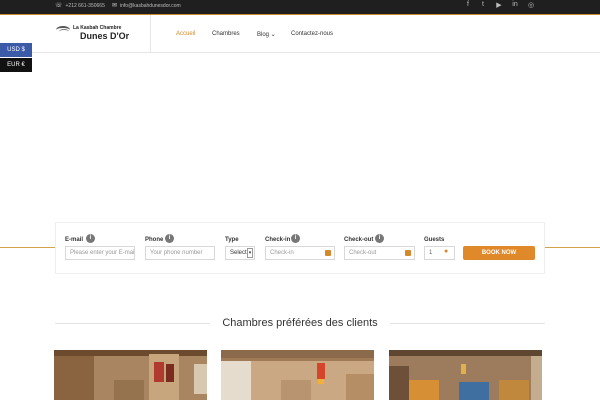 The width and height of the screenshot is (600, 400). I want to click on email-info-icon: i, so click(90, 238).